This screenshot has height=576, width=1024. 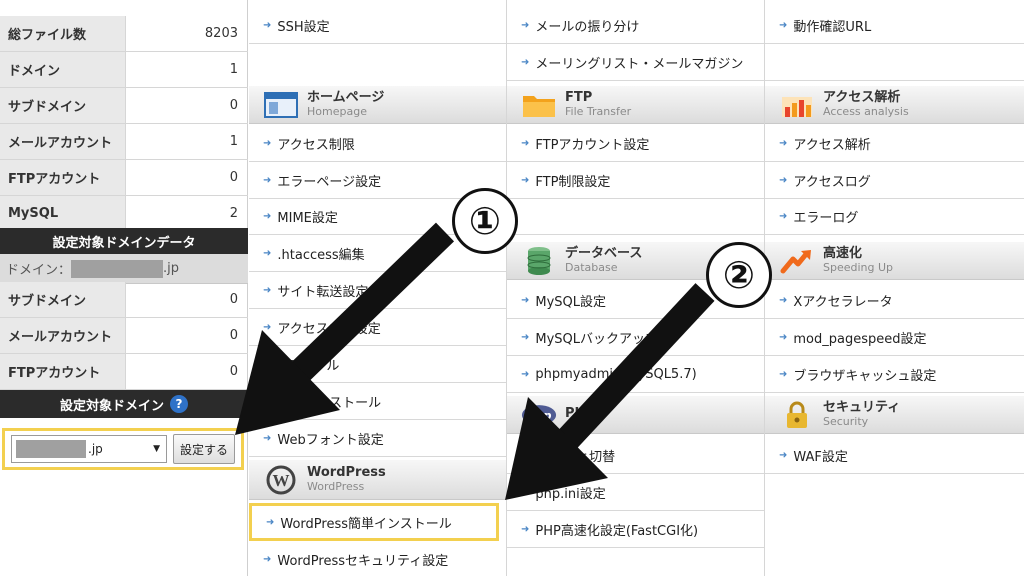 What do you see at coordinates (894, 338) in the screenshot?
I see `menu-item: ➜ mod_pagespeed設定` at bounding box center [894, 338].